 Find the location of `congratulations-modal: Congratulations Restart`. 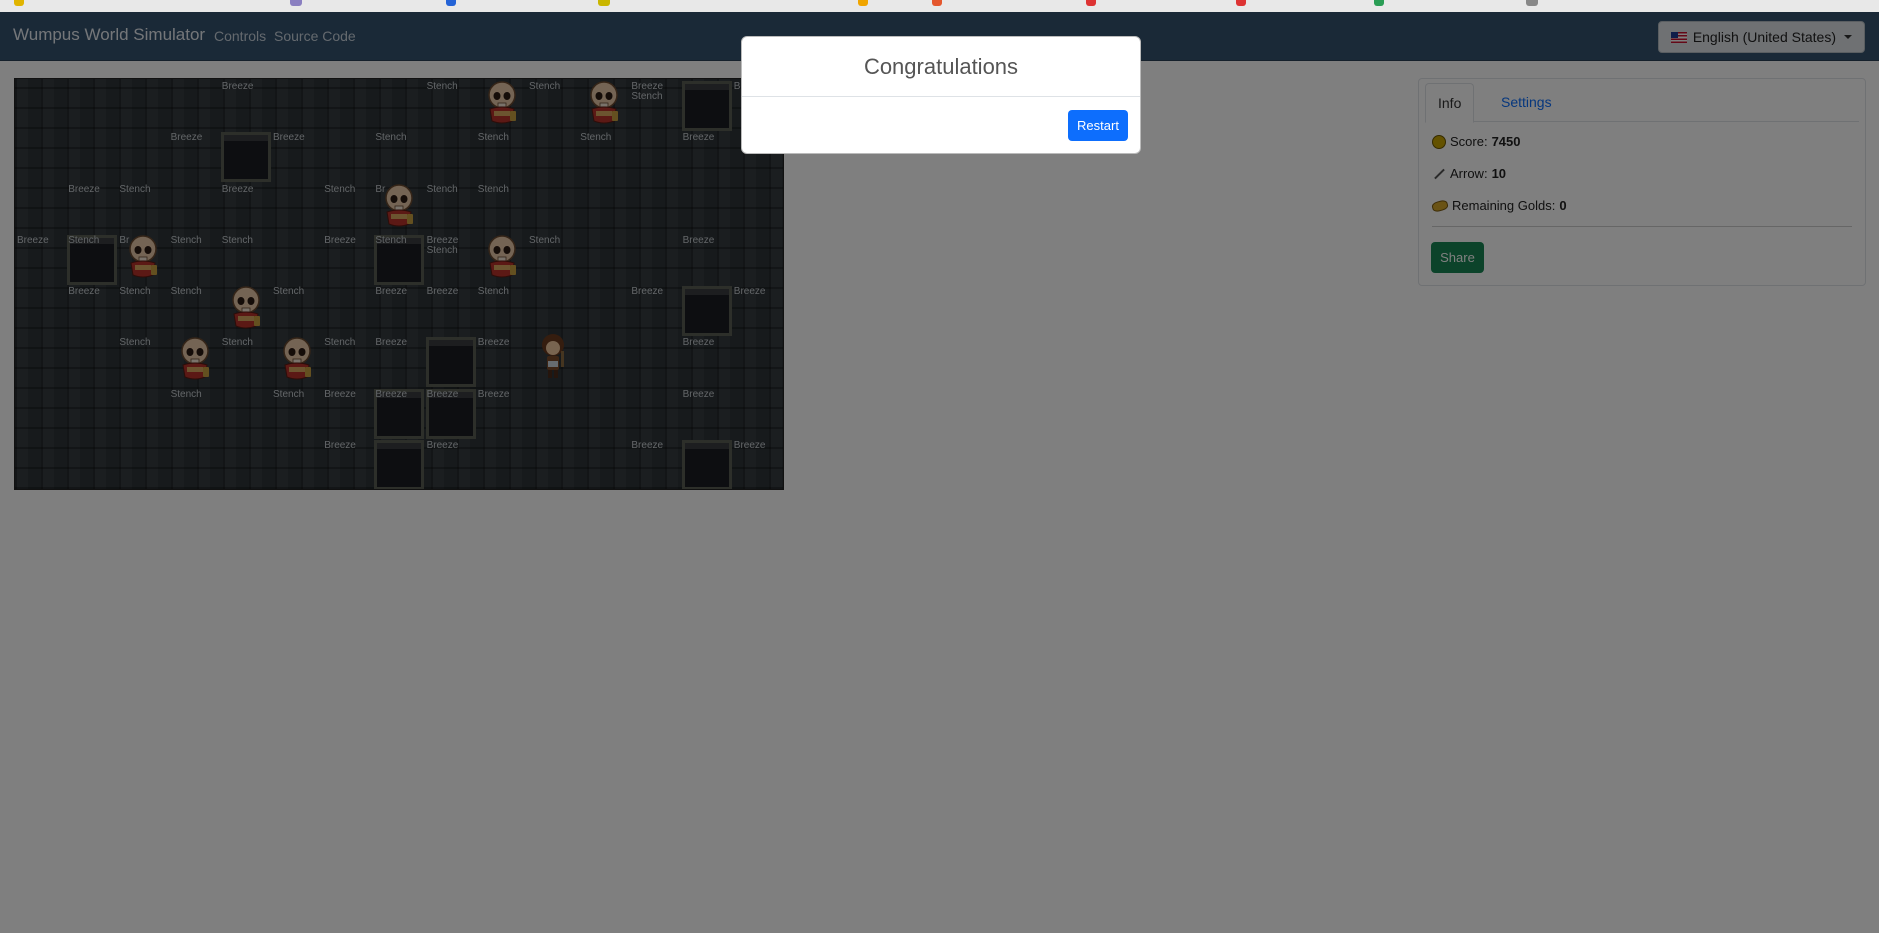

congratulations-modal: Congratulations Restart is located at coordinates (941, 95).